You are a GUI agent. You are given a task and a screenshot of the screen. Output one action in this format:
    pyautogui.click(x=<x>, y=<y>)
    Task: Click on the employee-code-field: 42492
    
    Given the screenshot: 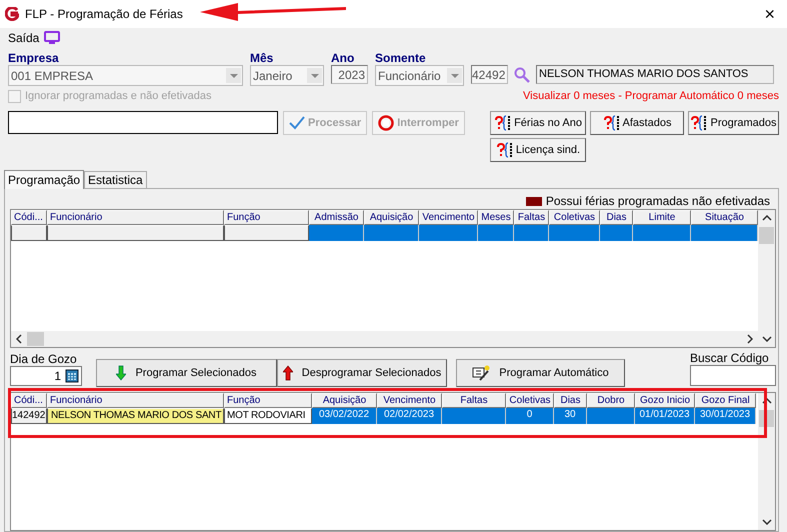 What is the action you would take?
    pyautogui.click(x=489, y=74)
    